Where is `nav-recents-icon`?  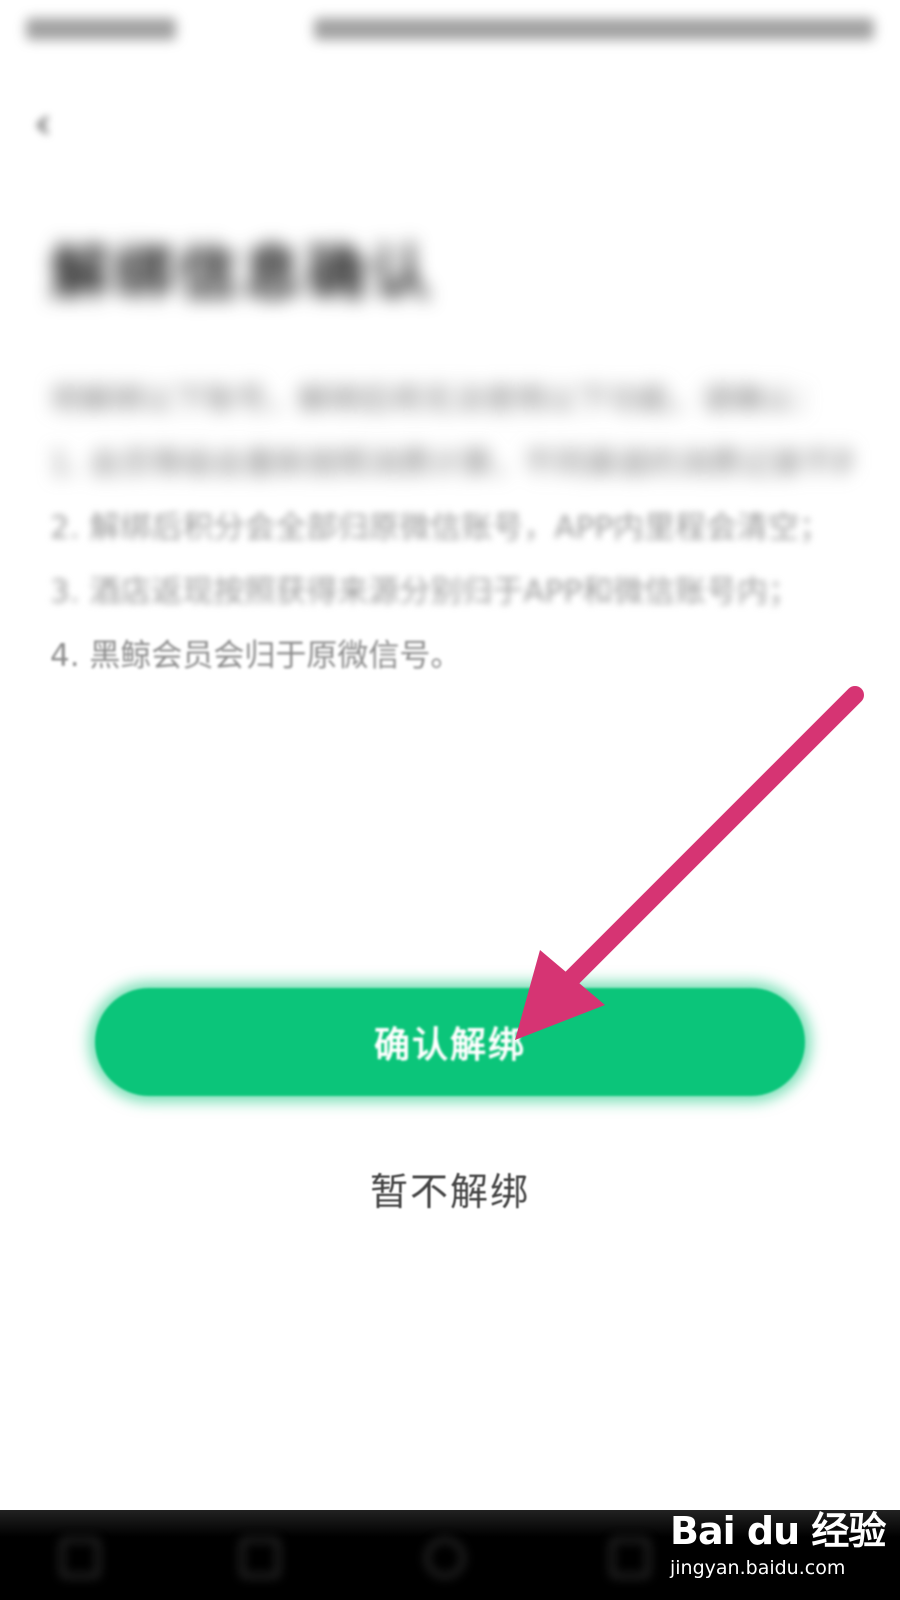 nav-recents-icon is located at coordinates (630, 1558).